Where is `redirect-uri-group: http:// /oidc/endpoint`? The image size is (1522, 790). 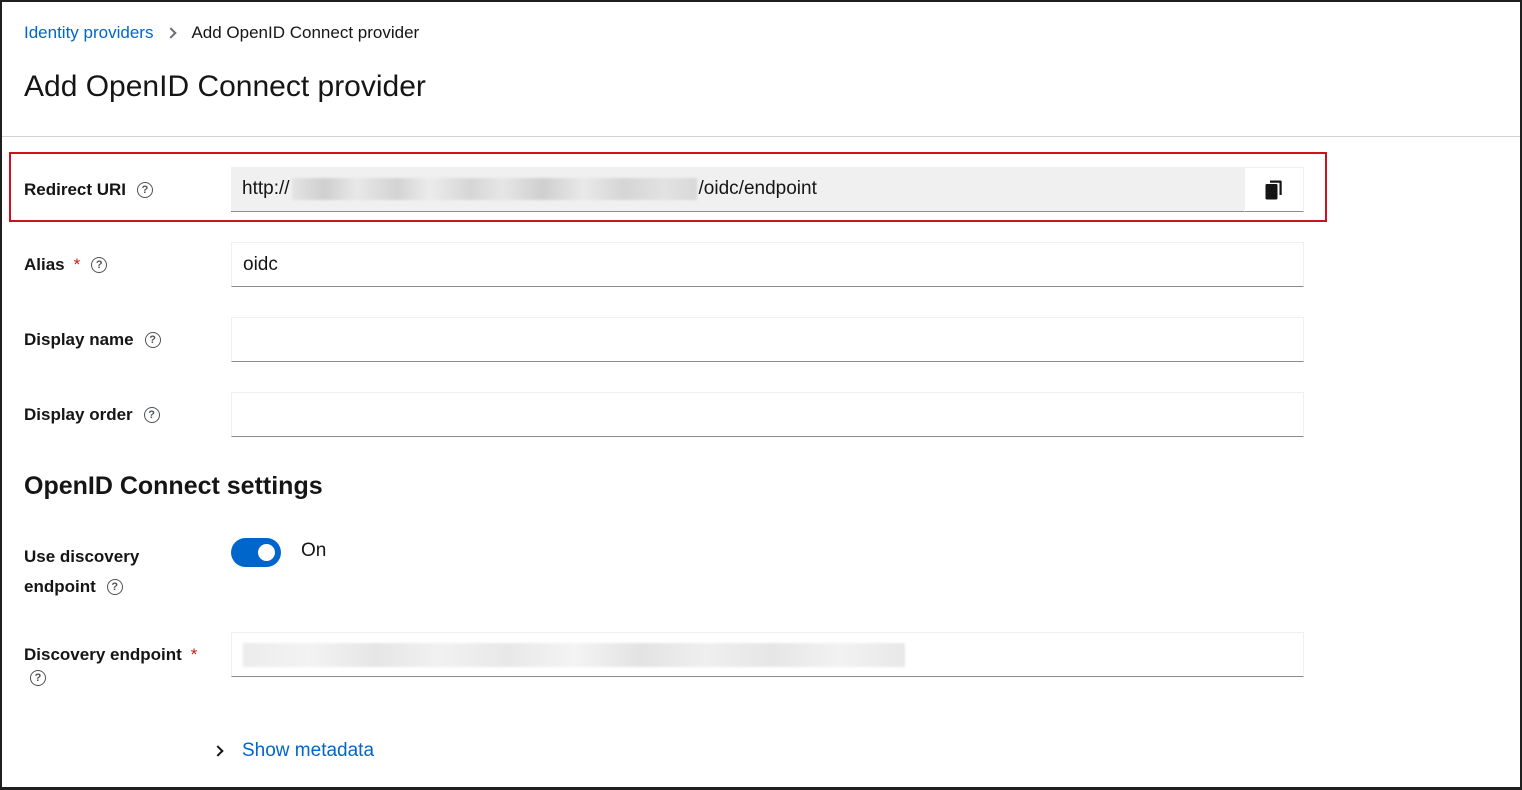 redirect-uri-group: http:// /oidc/endpoint is located at coordinates (767, 189).